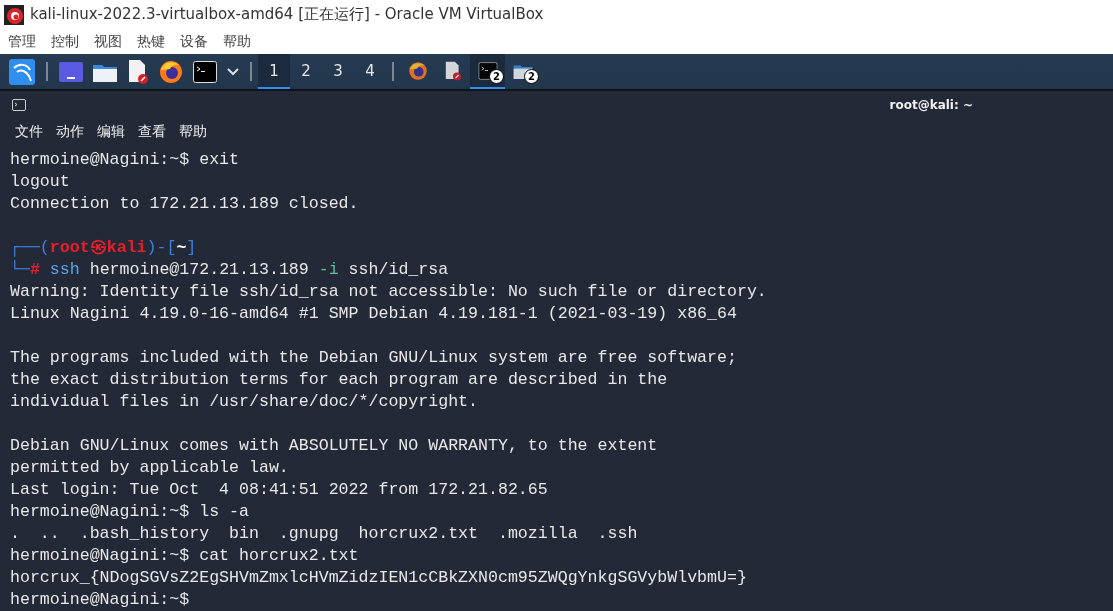  Describe the element at coordinates (338, 71) in the screenshot. I see `workspace-tab: 3` at that location.